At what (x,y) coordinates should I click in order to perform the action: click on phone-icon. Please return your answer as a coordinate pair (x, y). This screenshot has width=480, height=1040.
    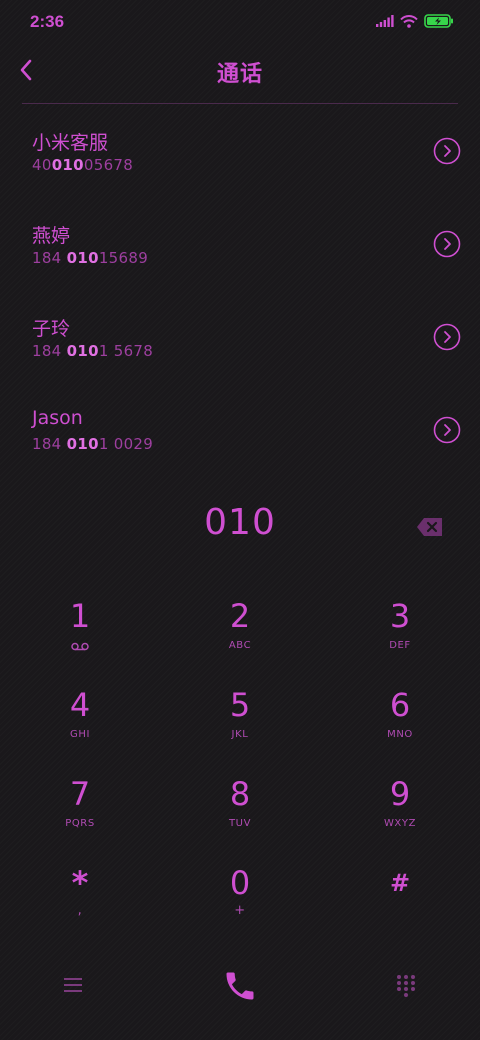
    Looking at the image, I should click on (240, 986).